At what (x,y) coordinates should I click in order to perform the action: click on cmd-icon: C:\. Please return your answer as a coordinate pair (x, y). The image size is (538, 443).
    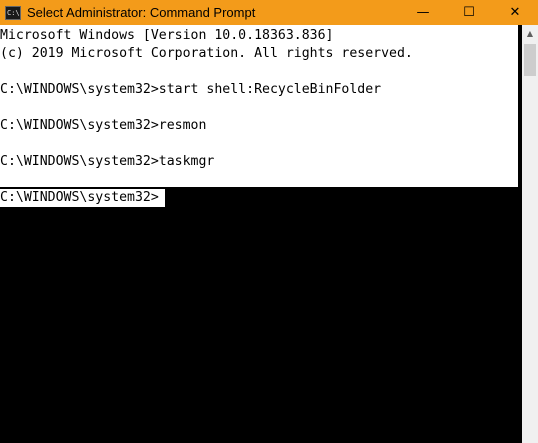
    Looking at the image, I should click on (13, 12).